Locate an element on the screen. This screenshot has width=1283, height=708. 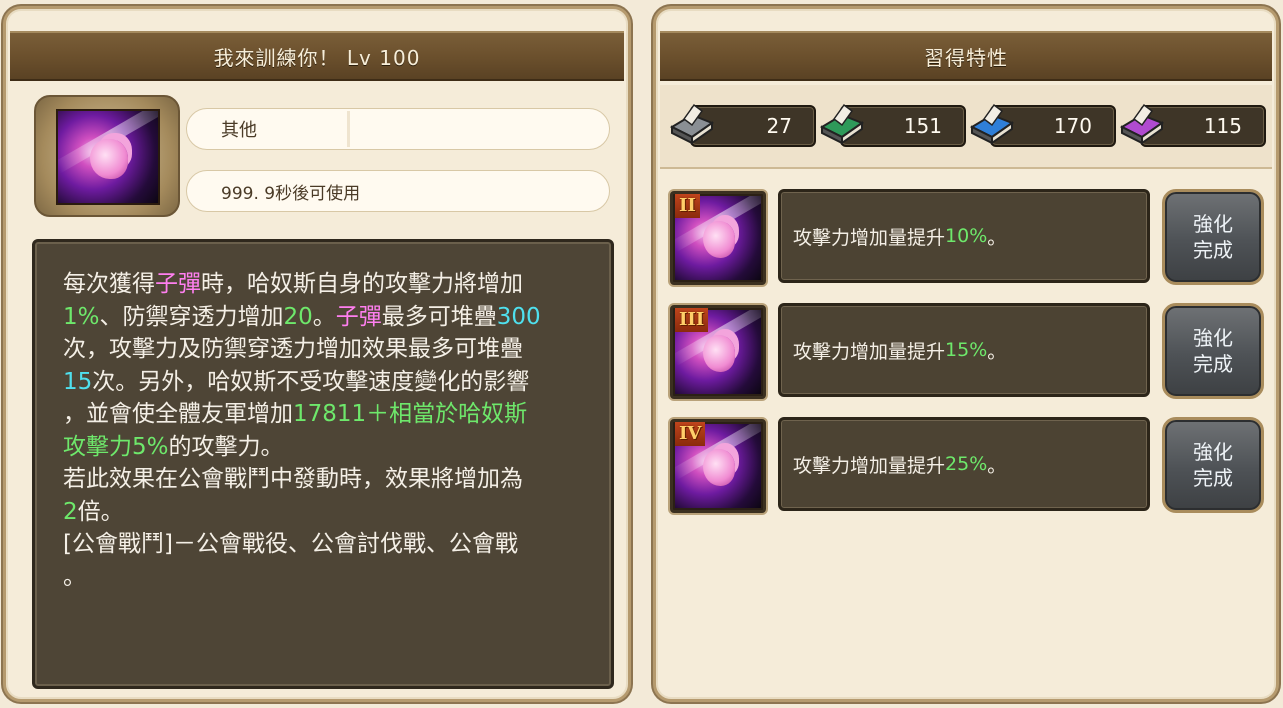
trait-tier-label: IV is located at coordinates (690, 434).